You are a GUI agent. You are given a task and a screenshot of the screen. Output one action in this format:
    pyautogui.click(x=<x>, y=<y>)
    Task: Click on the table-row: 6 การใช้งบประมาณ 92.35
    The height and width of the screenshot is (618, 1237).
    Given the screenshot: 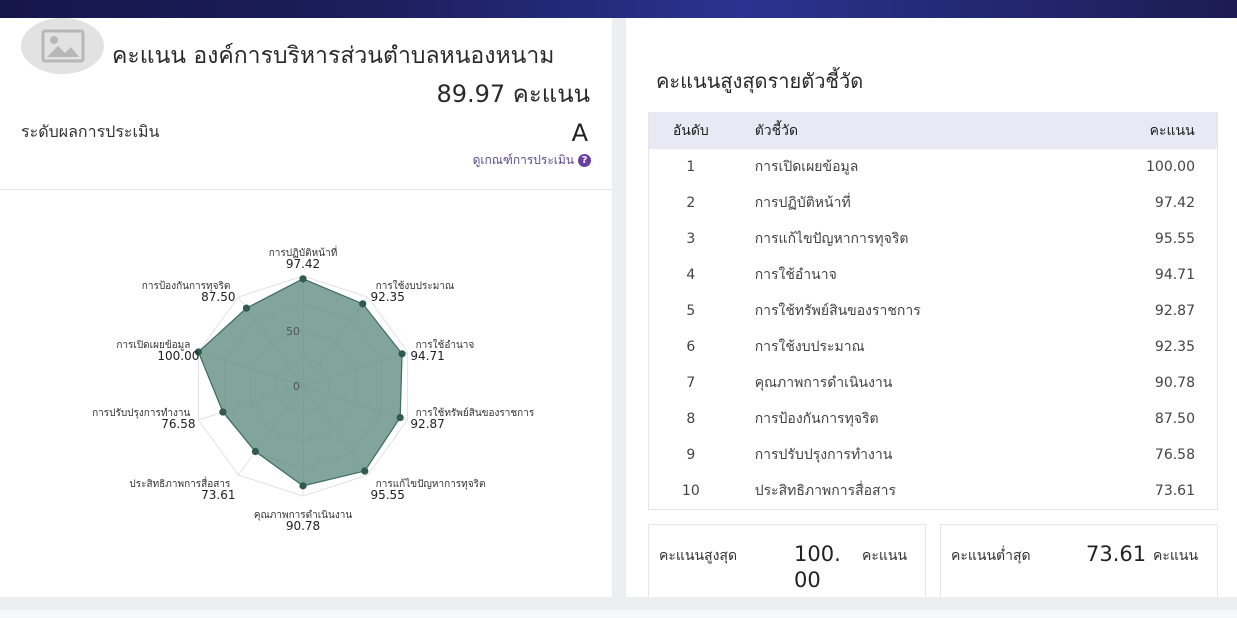 What is the action you would take?
    pyautogui.click(x=933, y=347)
    